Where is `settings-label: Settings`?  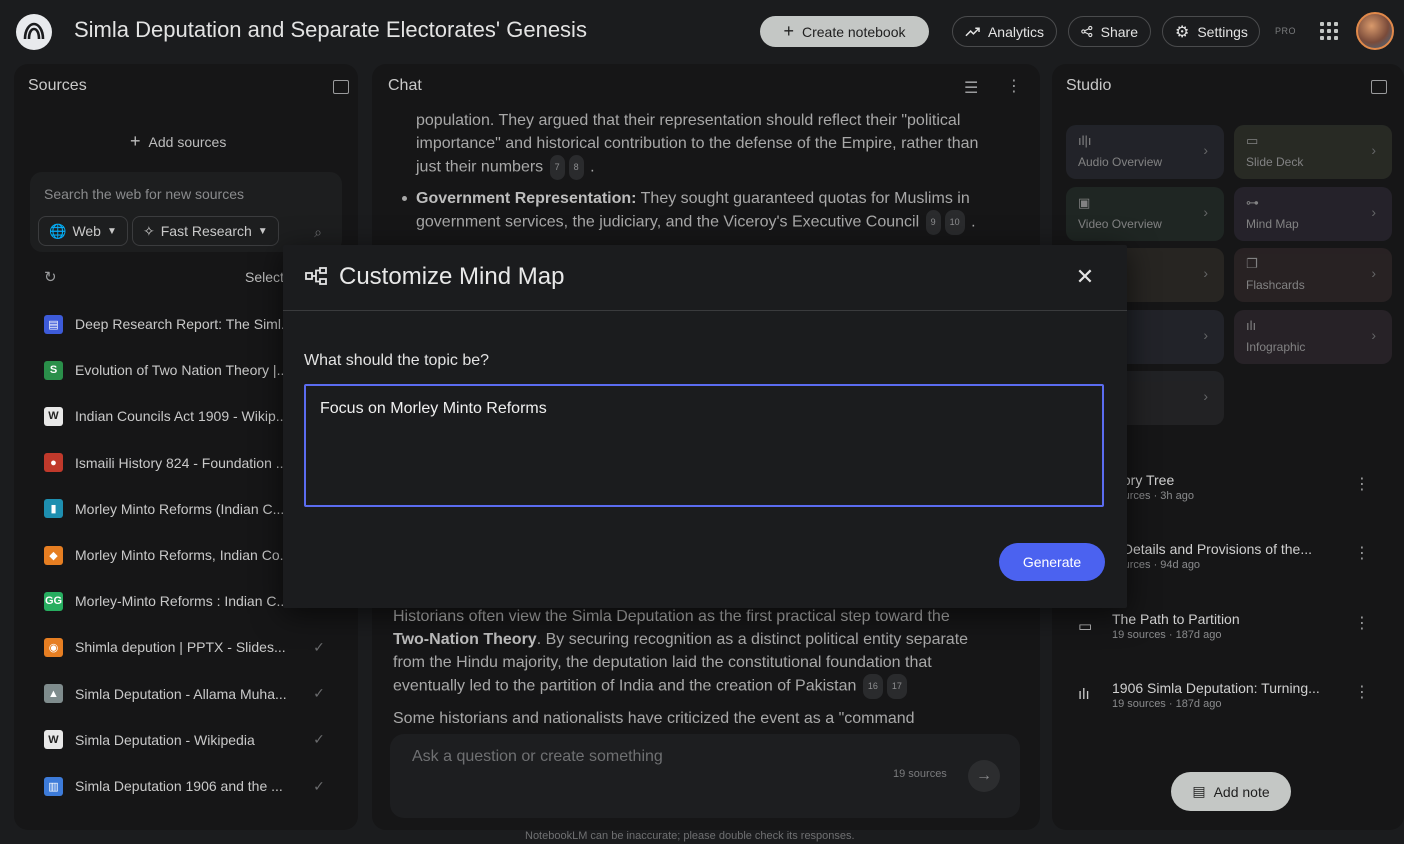
settings-label: Settings is located at coordinates (1222, 31).